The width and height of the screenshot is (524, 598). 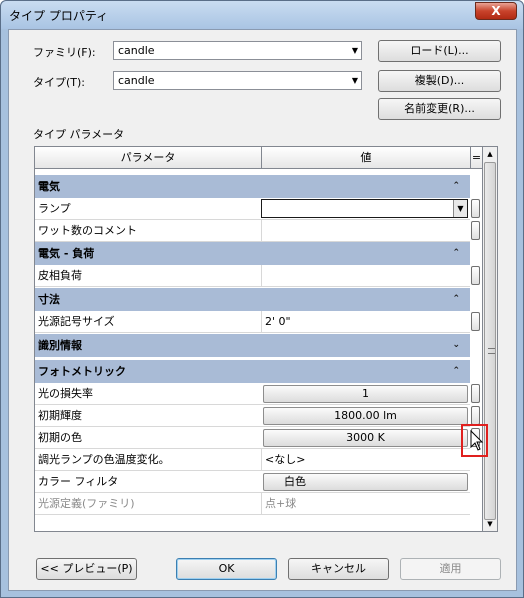 What do you see at coordinates (252, 394) in the screenshot?
I see `param-row-light-loss: 光の損失率 1` at bounding box center [252, 394].